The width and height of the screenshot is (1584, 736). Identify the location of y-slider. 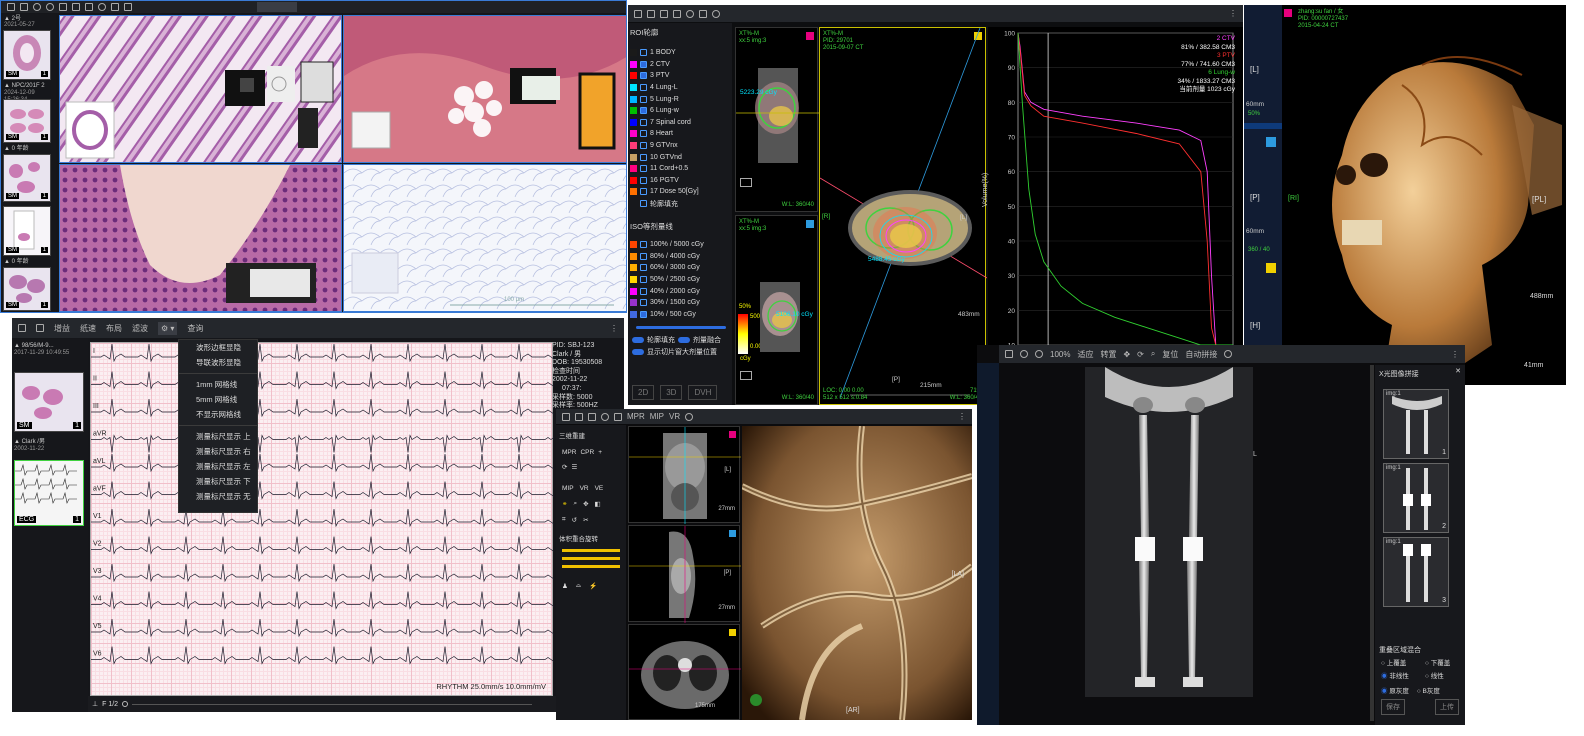
(591, 558).